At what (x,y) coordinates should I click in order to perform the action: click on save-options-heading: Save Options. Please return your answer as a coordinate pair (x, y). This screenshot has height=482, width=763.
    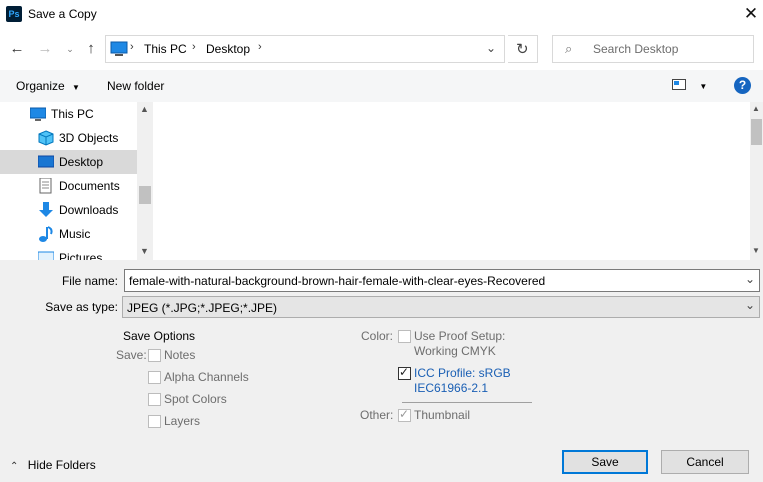
    Looking at the image, I should click on (159, 336).